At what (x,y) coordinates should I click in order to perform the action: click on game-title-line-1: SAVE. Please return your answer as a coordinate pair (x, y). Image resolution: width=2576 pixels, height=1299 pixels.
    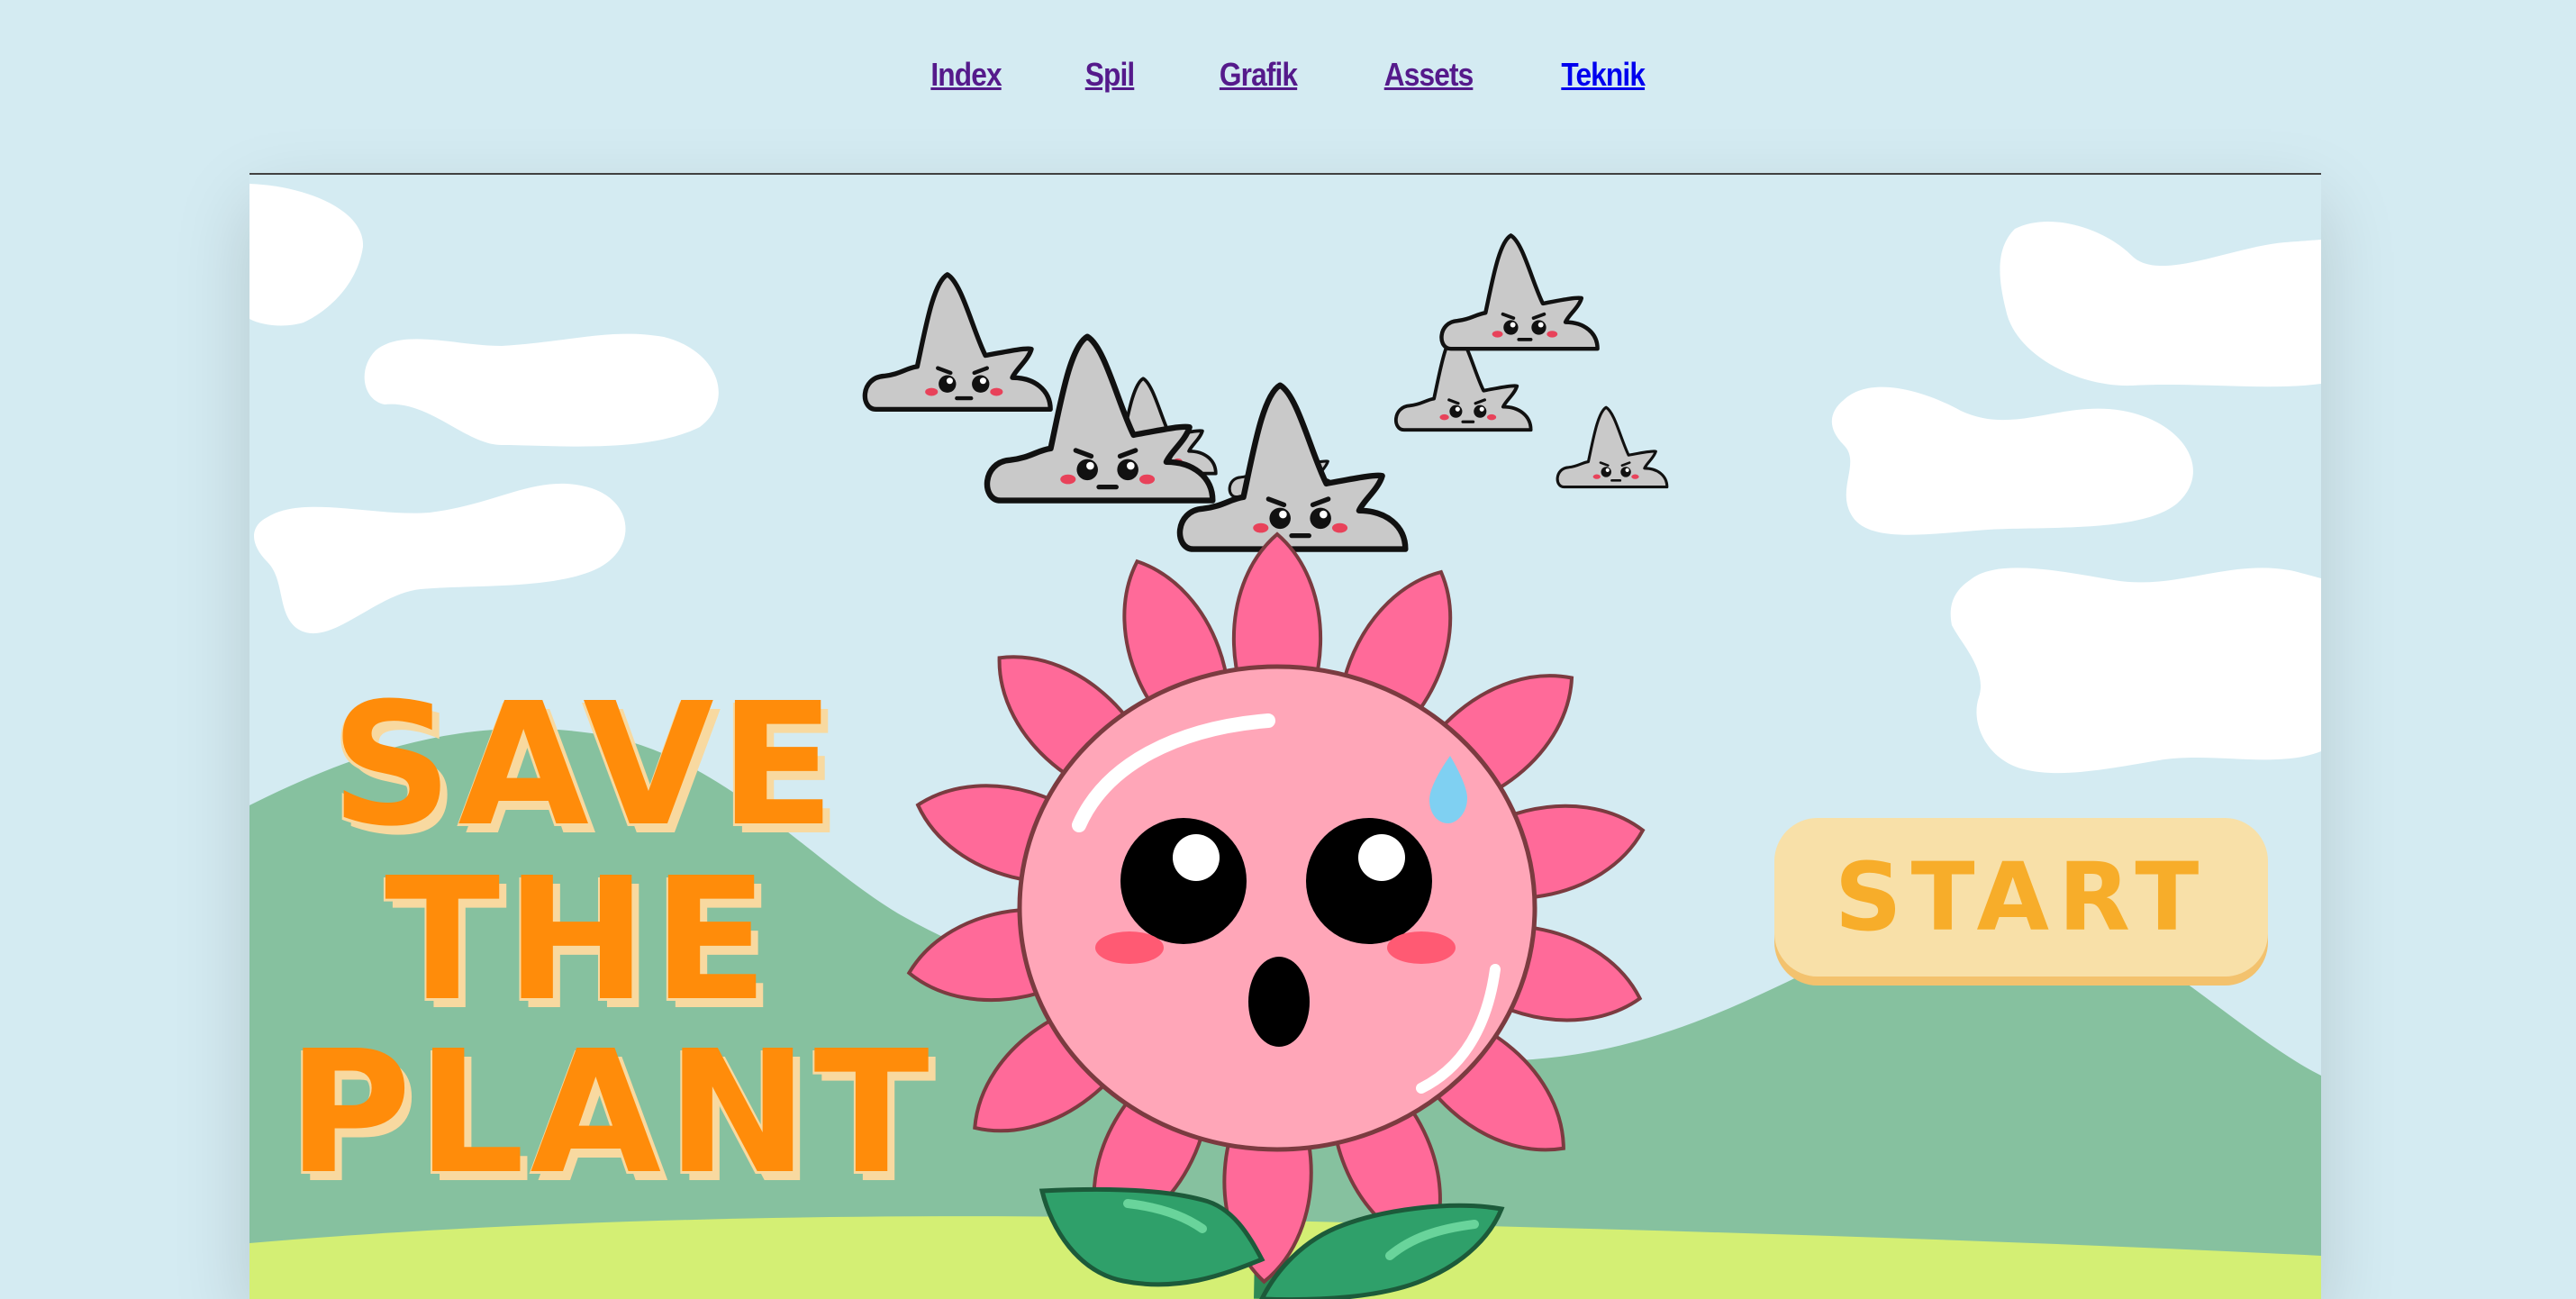
    Looking at the image, I should click on (586, 766).